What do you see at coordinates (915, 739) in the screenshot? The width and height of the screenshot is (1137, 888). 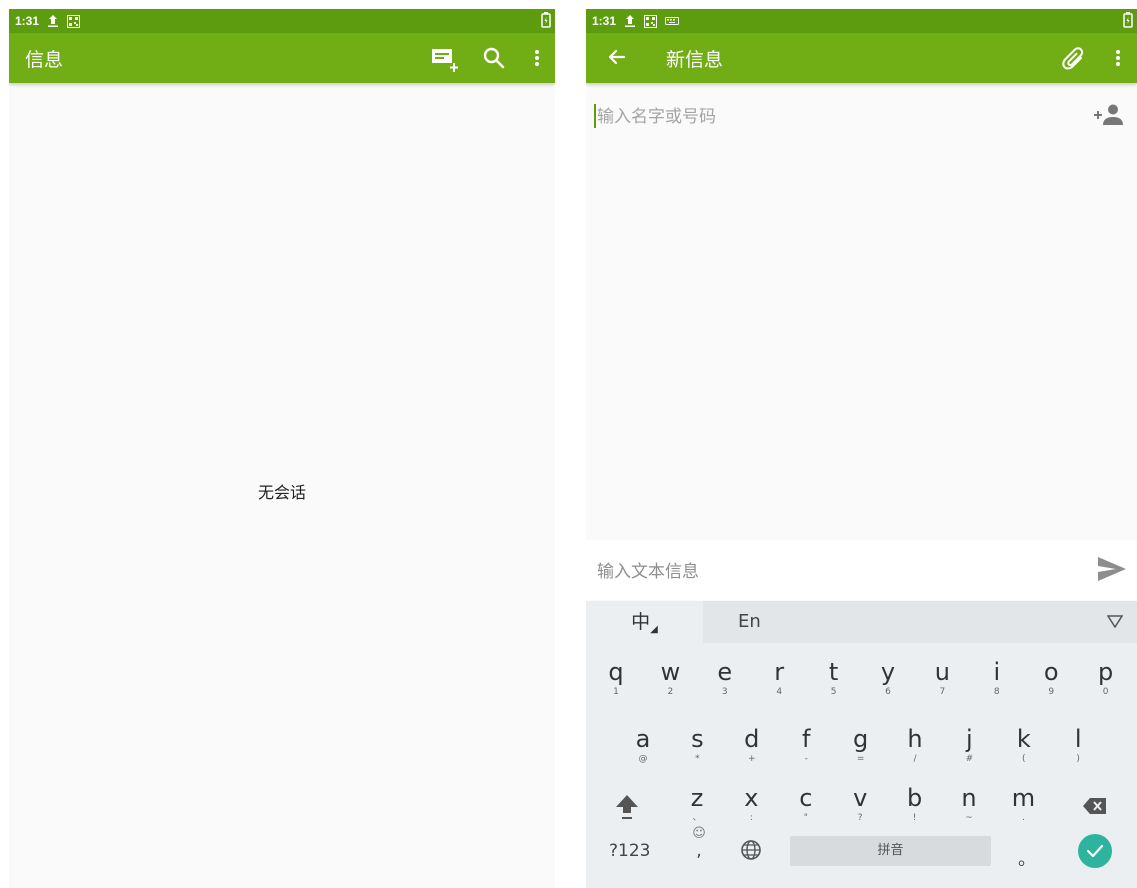 I see `key-letter: h` at bounding box center [915, 739].